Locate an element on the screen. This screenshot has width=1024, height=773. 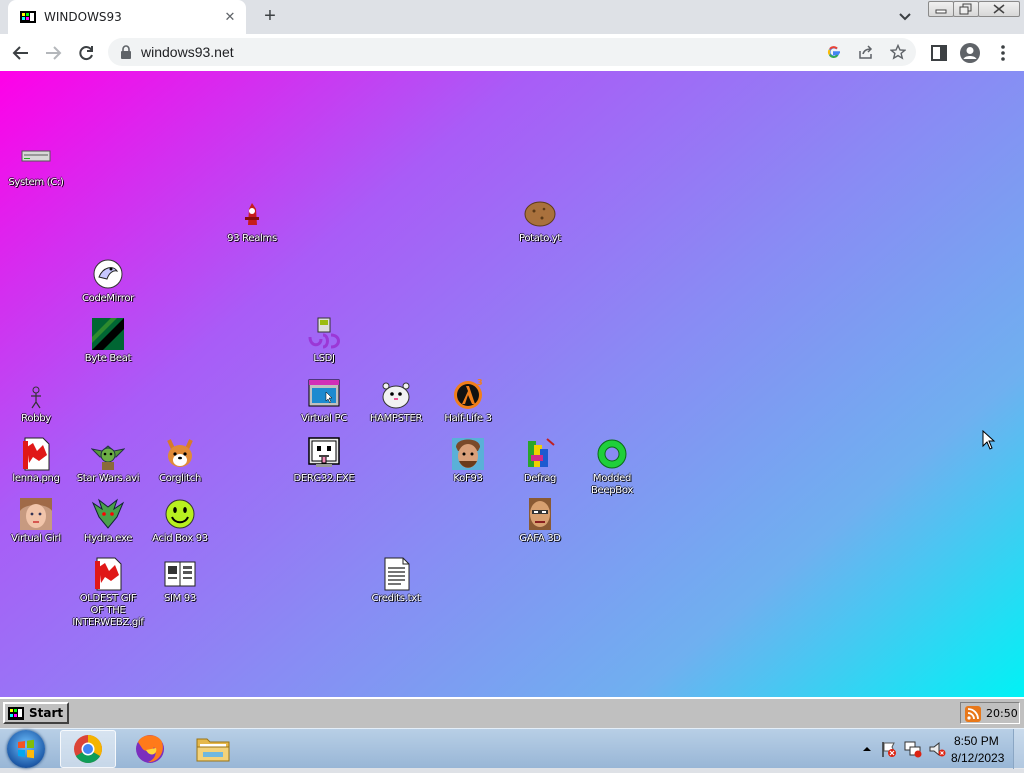
icon-label: Hydra.exe is located at coordinates (108, 538).